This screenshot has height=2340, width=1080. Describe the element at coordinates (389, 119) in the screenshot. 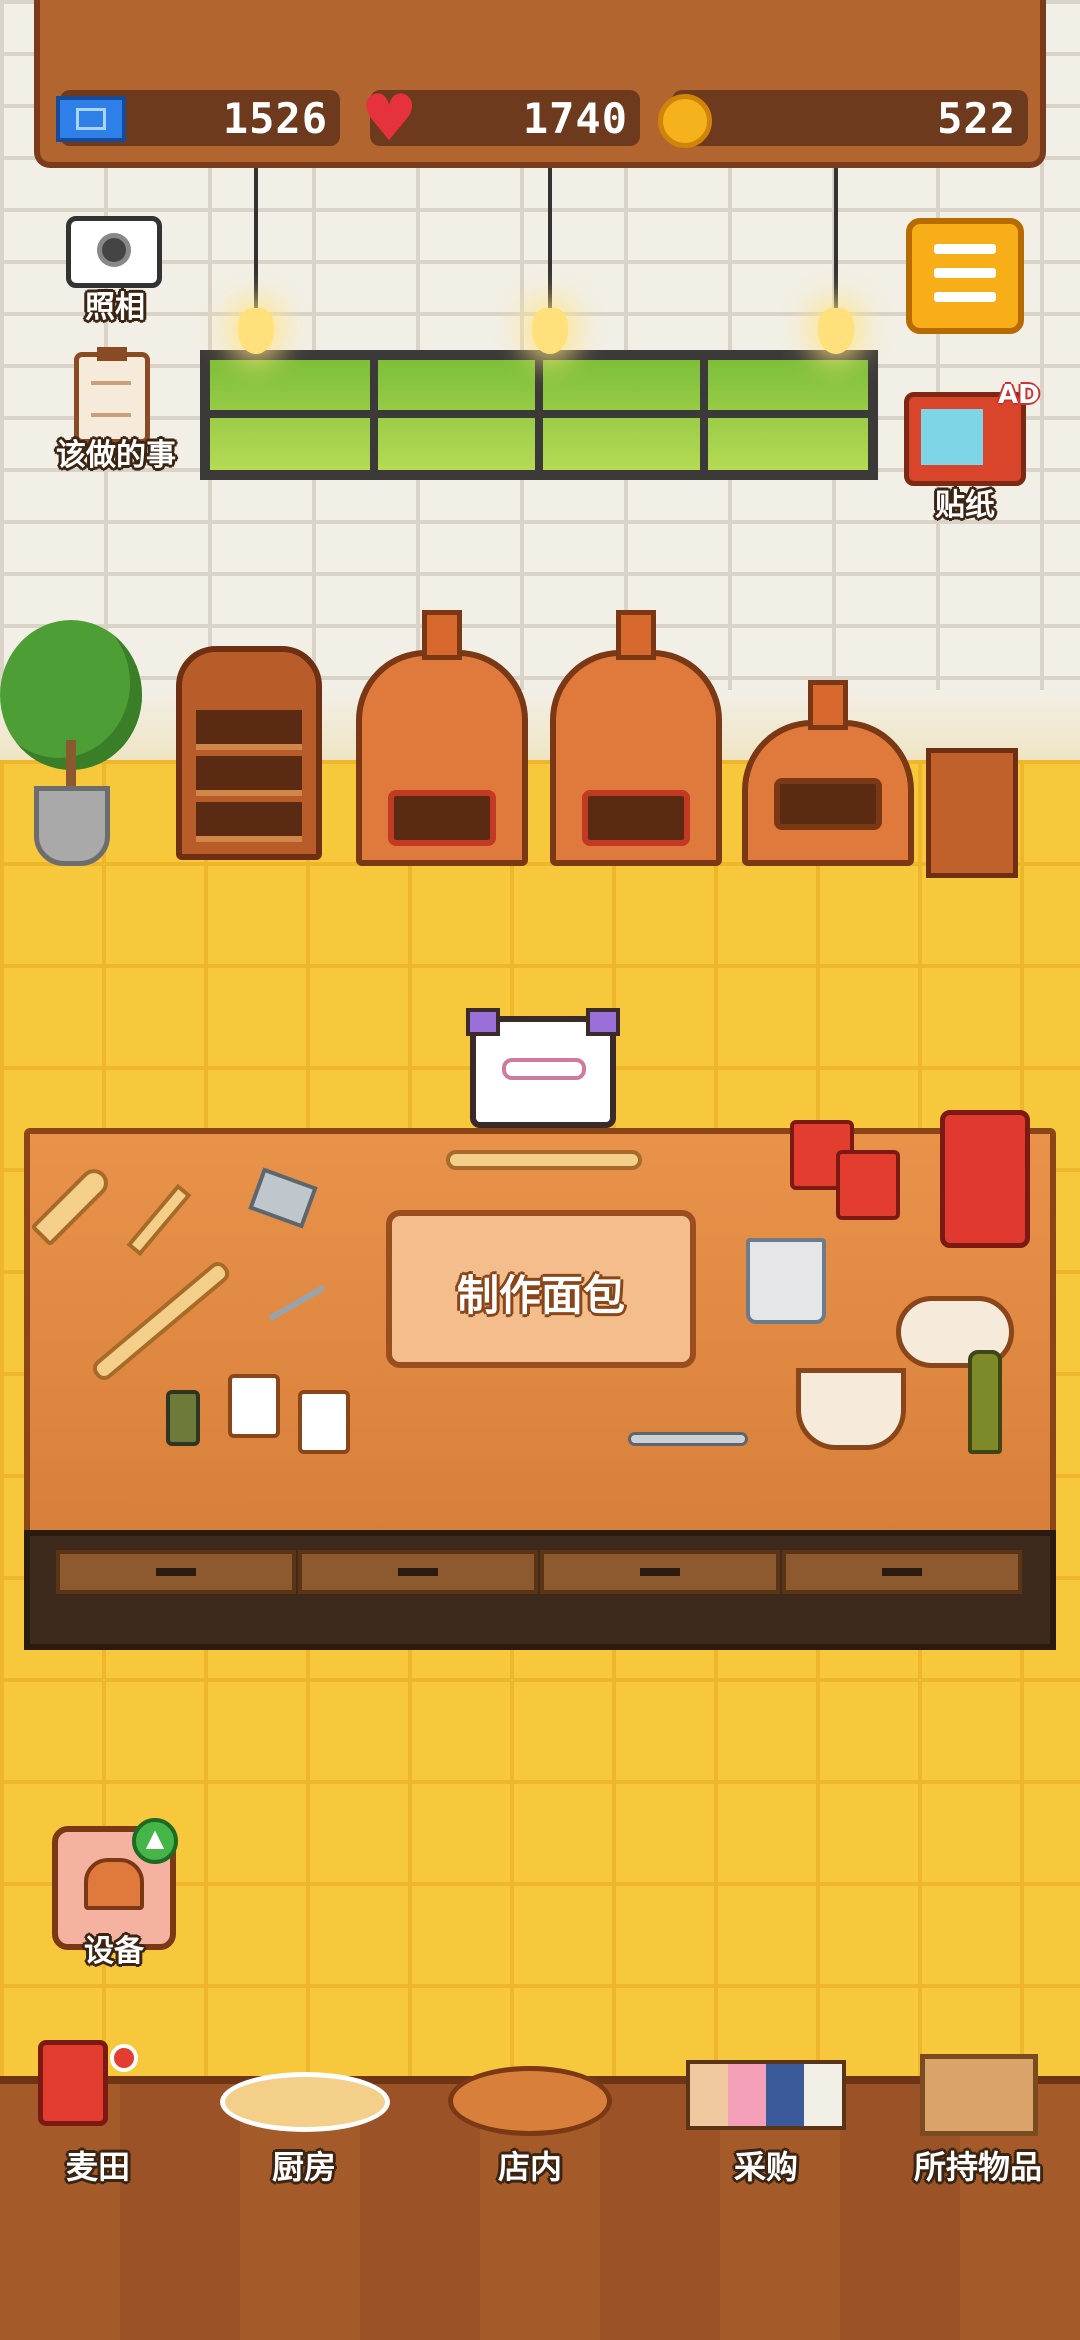

I see `heart-icon: ♥` at that location.